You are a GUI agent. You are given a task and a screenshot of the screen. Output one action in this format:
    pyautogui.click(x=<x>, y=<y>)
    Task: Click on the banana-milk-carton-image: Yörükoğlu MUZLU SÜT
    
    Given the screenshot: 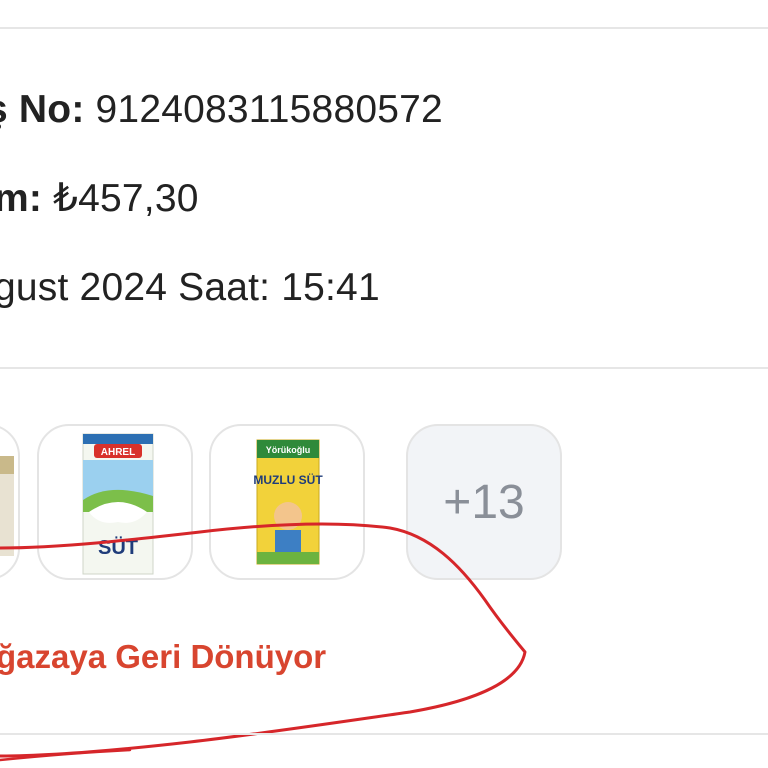 What is the action you would take?
    pyautogui.click(x=288, y=502)
    